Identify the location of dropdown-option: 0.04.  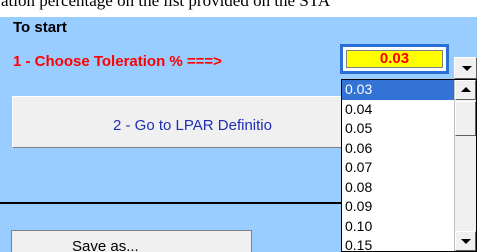
(398, 110).